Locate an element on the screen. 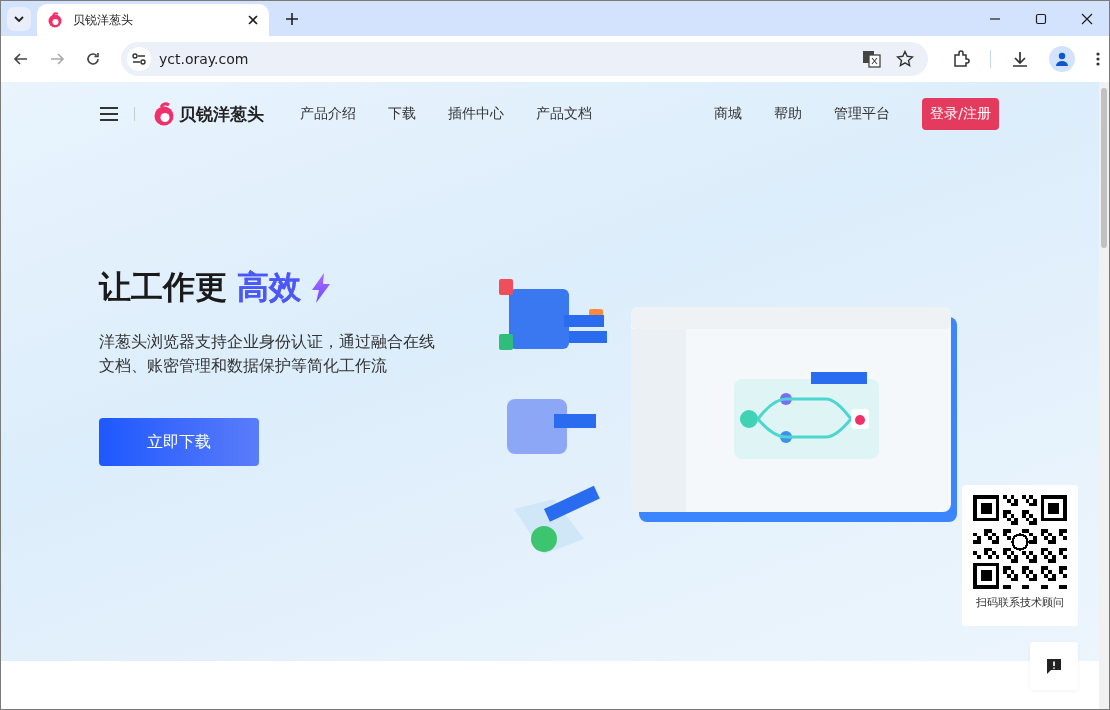  feedback-icon is located at coordinates (1054, 666).